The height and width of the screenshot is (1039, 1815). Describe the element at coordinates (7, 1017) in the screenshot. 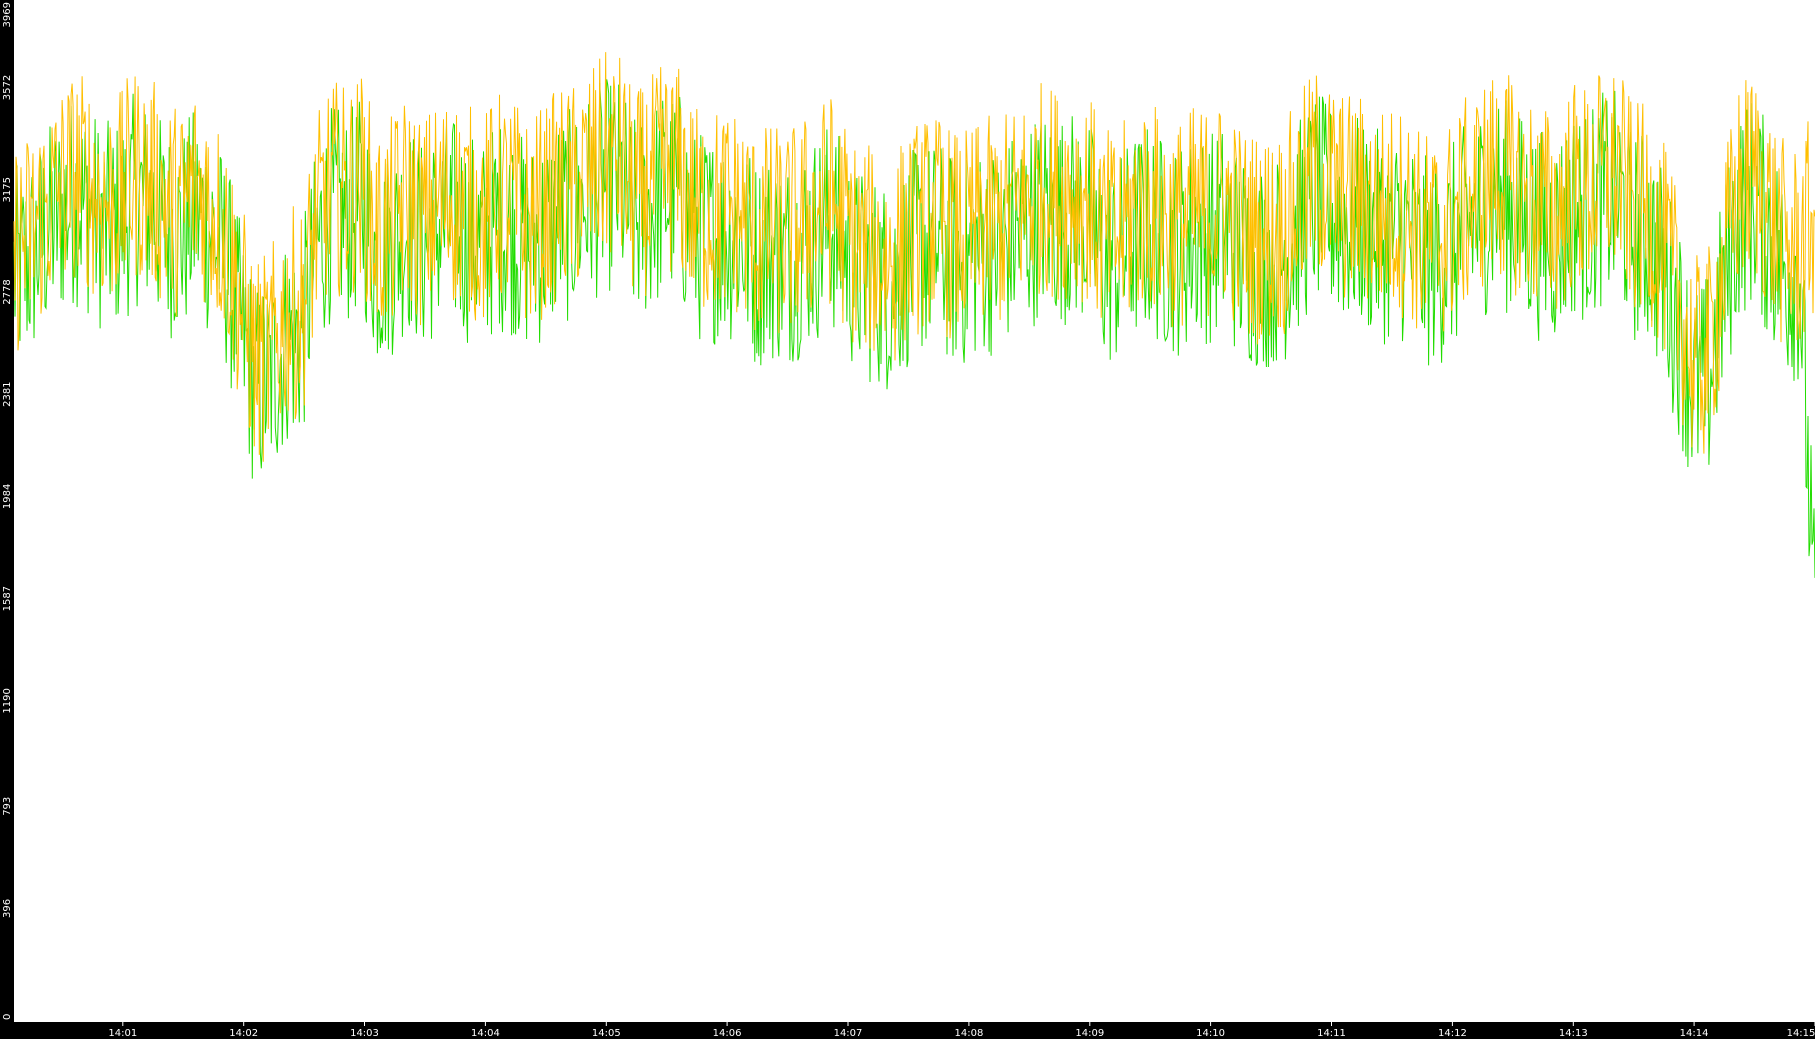

I see `y-tick-label: 0` at that location.